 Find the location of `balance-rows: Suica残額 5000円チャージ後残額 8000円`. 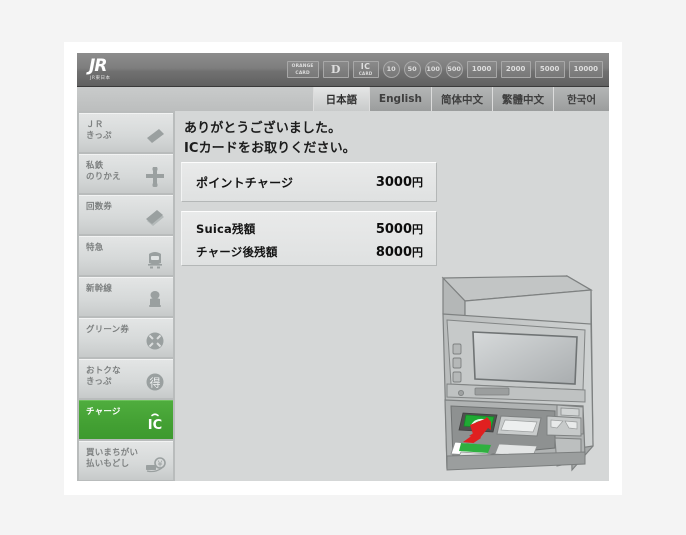

balance-rows: Suica残額 5000円チャージ後残額 8000円 is located at coordinates (309, 237).